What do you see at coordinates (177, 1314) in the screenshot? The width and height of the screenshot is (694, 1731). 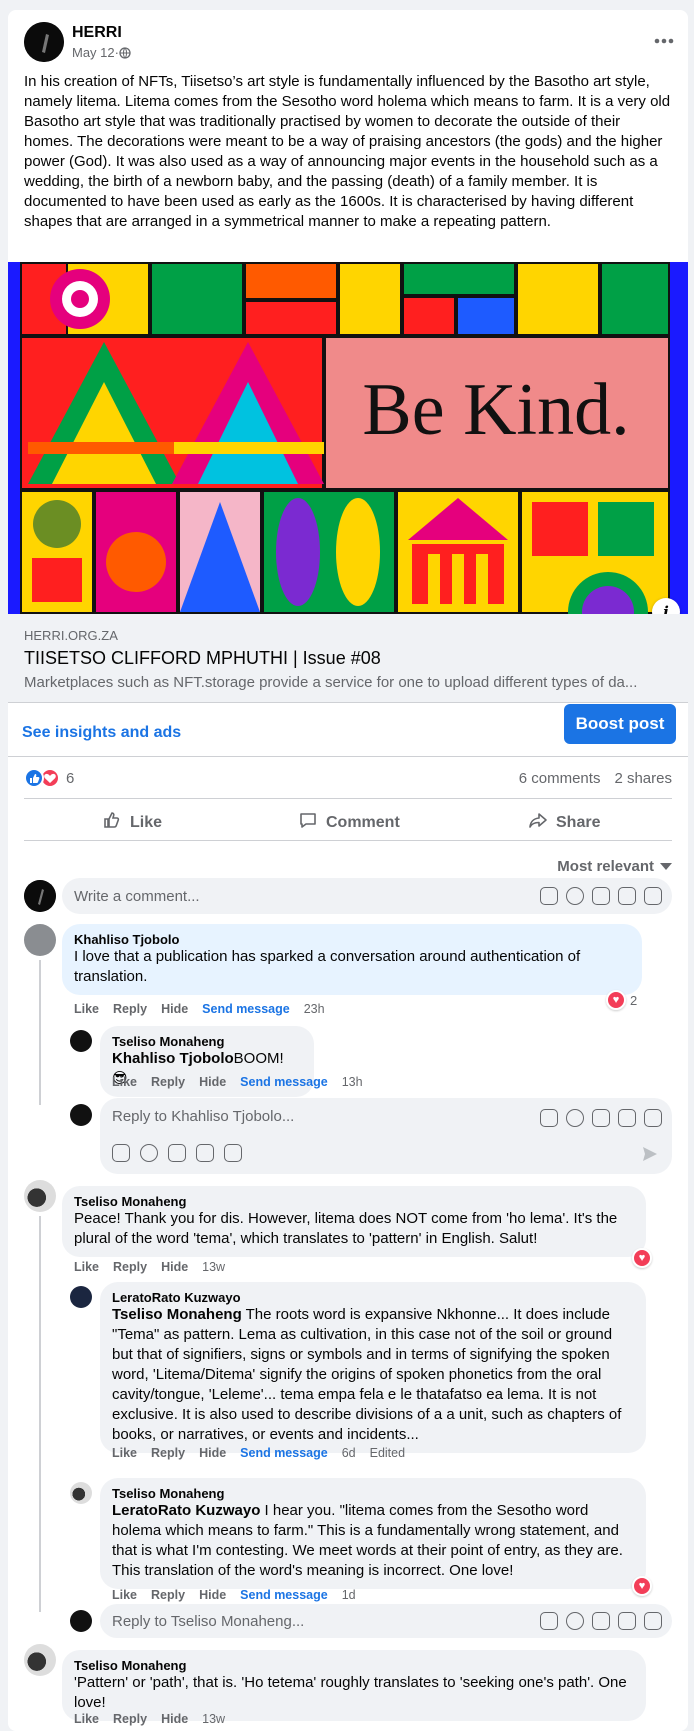 I see `mention-link: Tseliso Monaheng` at bounding box center [177, 1314].